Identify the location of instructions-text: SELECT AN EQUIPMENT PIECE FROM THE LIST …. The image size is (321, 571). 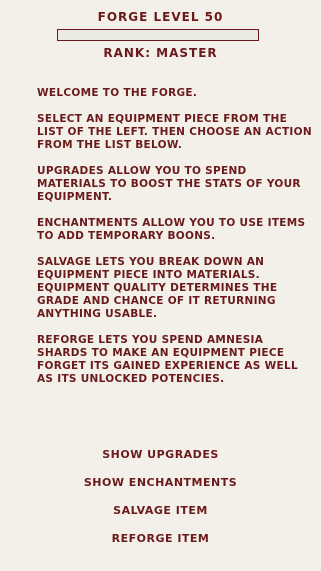
(174, 132).